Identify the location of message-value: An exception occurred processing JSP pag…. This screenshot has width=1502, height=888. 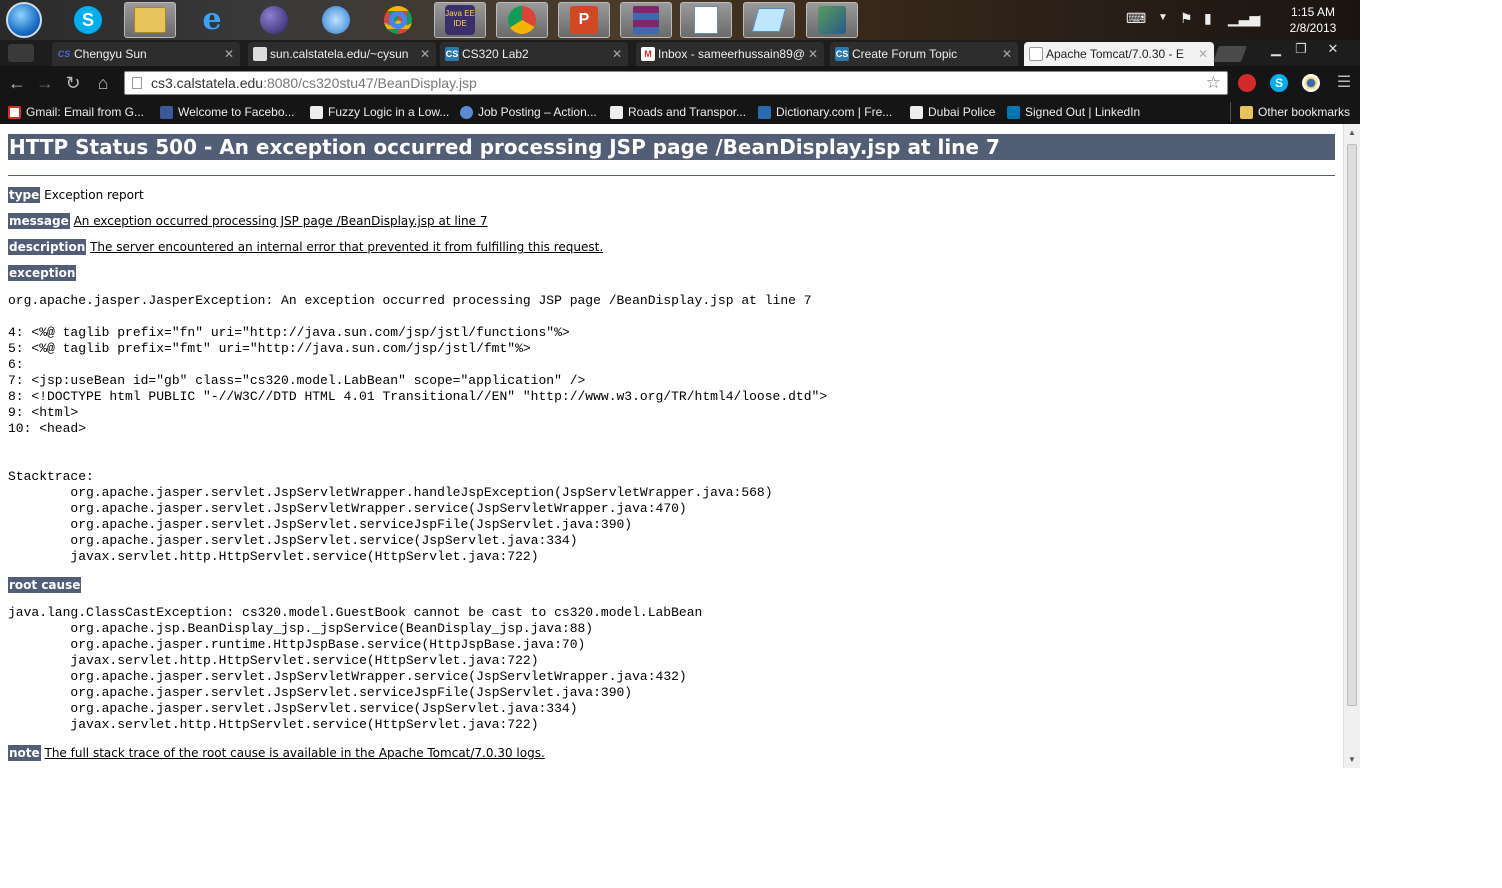
(280, 221).